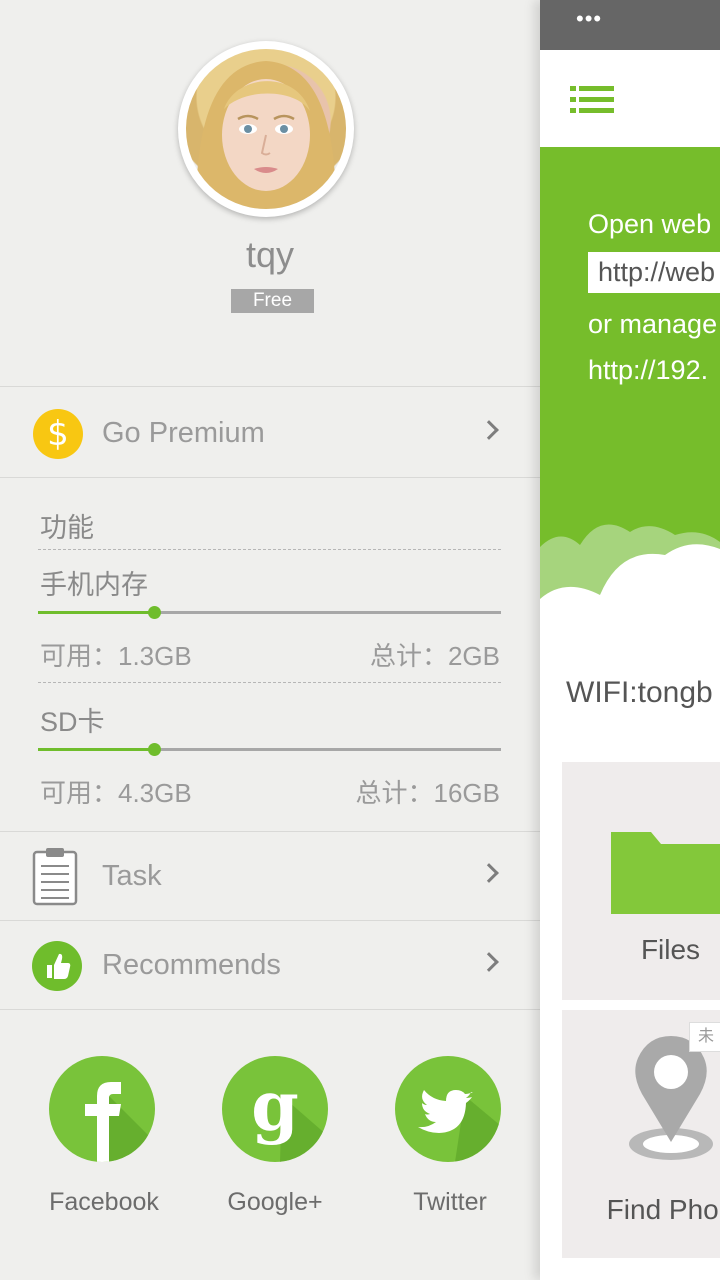  I want to click on wifi-label: WIFI:tongb, so click(639, 692).